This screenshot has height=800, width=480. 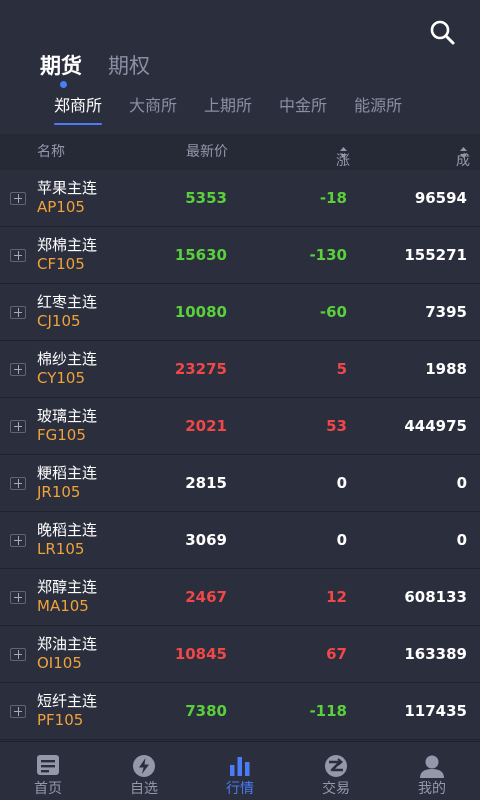 I want to click on last-price: 10845, so click(x=200, y=654).